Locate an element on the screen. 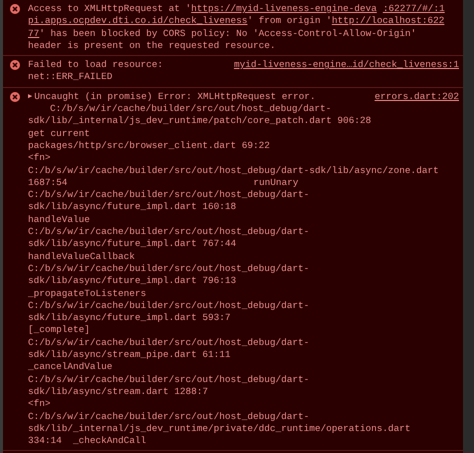  stack-line: handleValue is located at coordinates (59, 220).